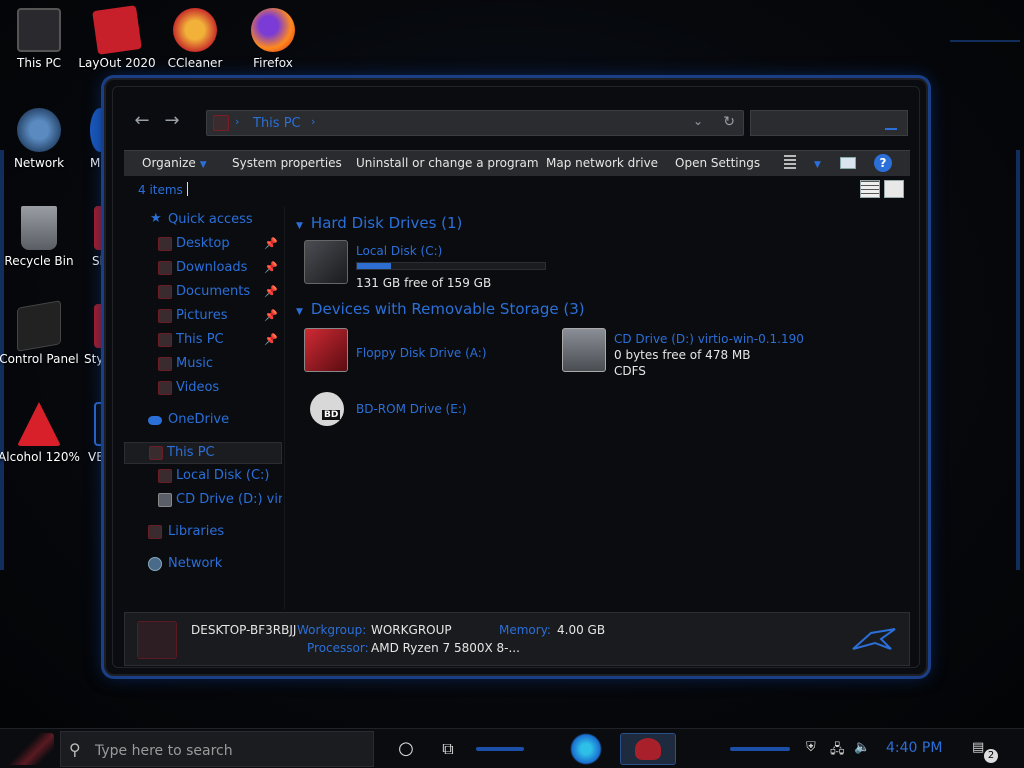  I want to click on desktop-icon-label: CCleaner, so click(195, 63).